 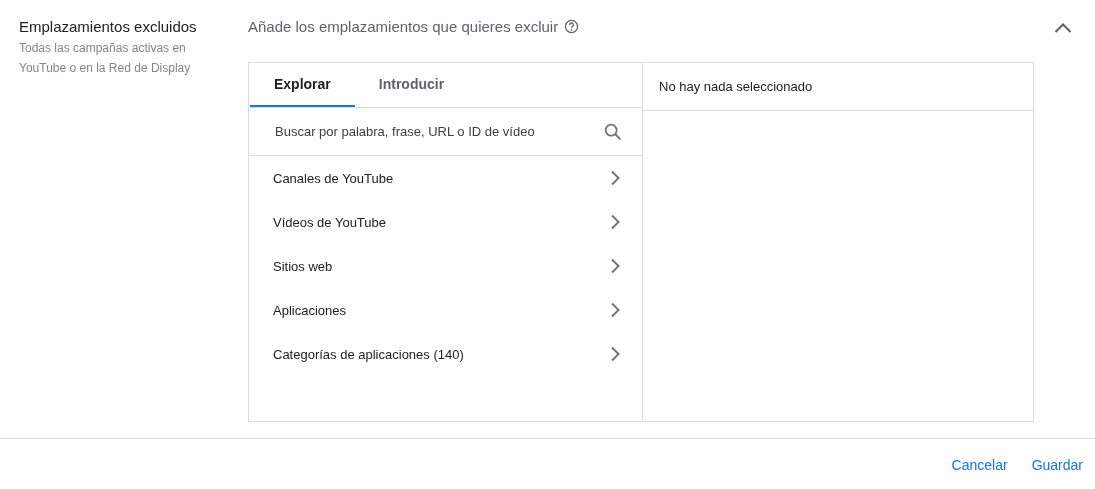 I want to click on help-icon, so click(x=572, y=26).